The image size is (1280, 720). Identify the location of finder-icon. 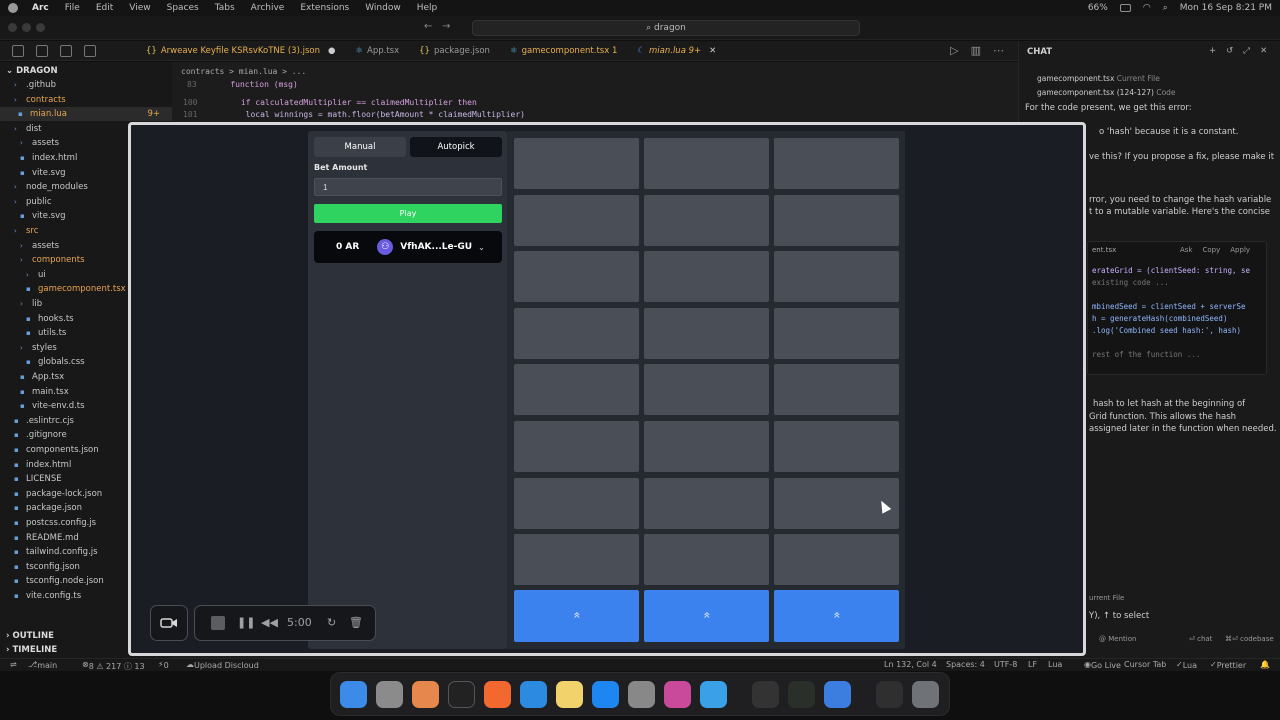
(353, 694).